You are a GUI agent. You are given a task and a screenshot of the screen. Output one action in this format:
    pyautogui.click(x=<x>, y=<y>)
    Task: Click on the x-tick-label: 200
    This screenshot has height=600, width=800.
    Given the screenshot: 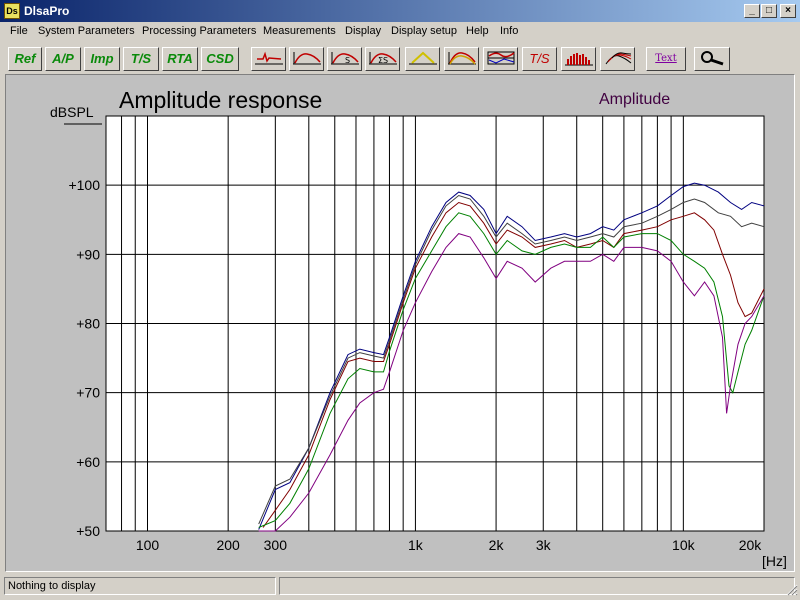 What is the action you would take?
    pyautogui.click(x=228, y=545)
    